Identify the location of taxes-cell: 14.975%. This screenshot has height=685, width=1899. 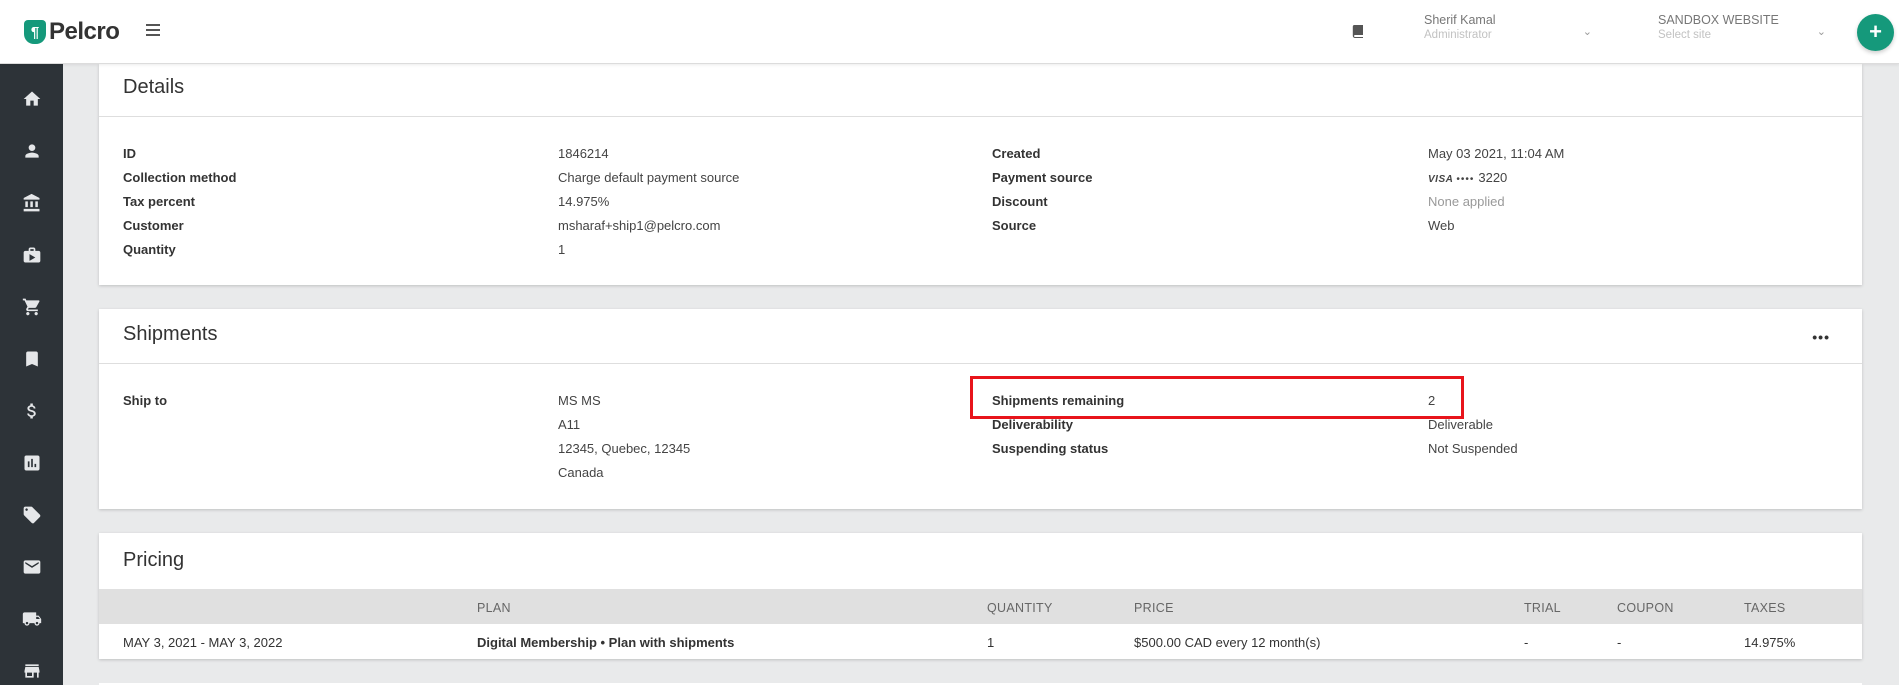
(1770, 642).